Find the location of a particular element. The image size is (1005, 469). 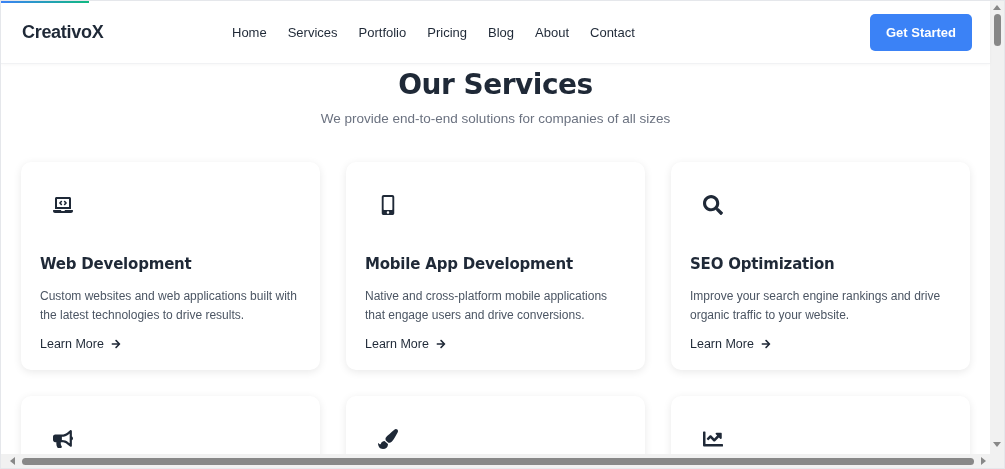

horizontal-scrollbar is located at coordinates (495, 461).